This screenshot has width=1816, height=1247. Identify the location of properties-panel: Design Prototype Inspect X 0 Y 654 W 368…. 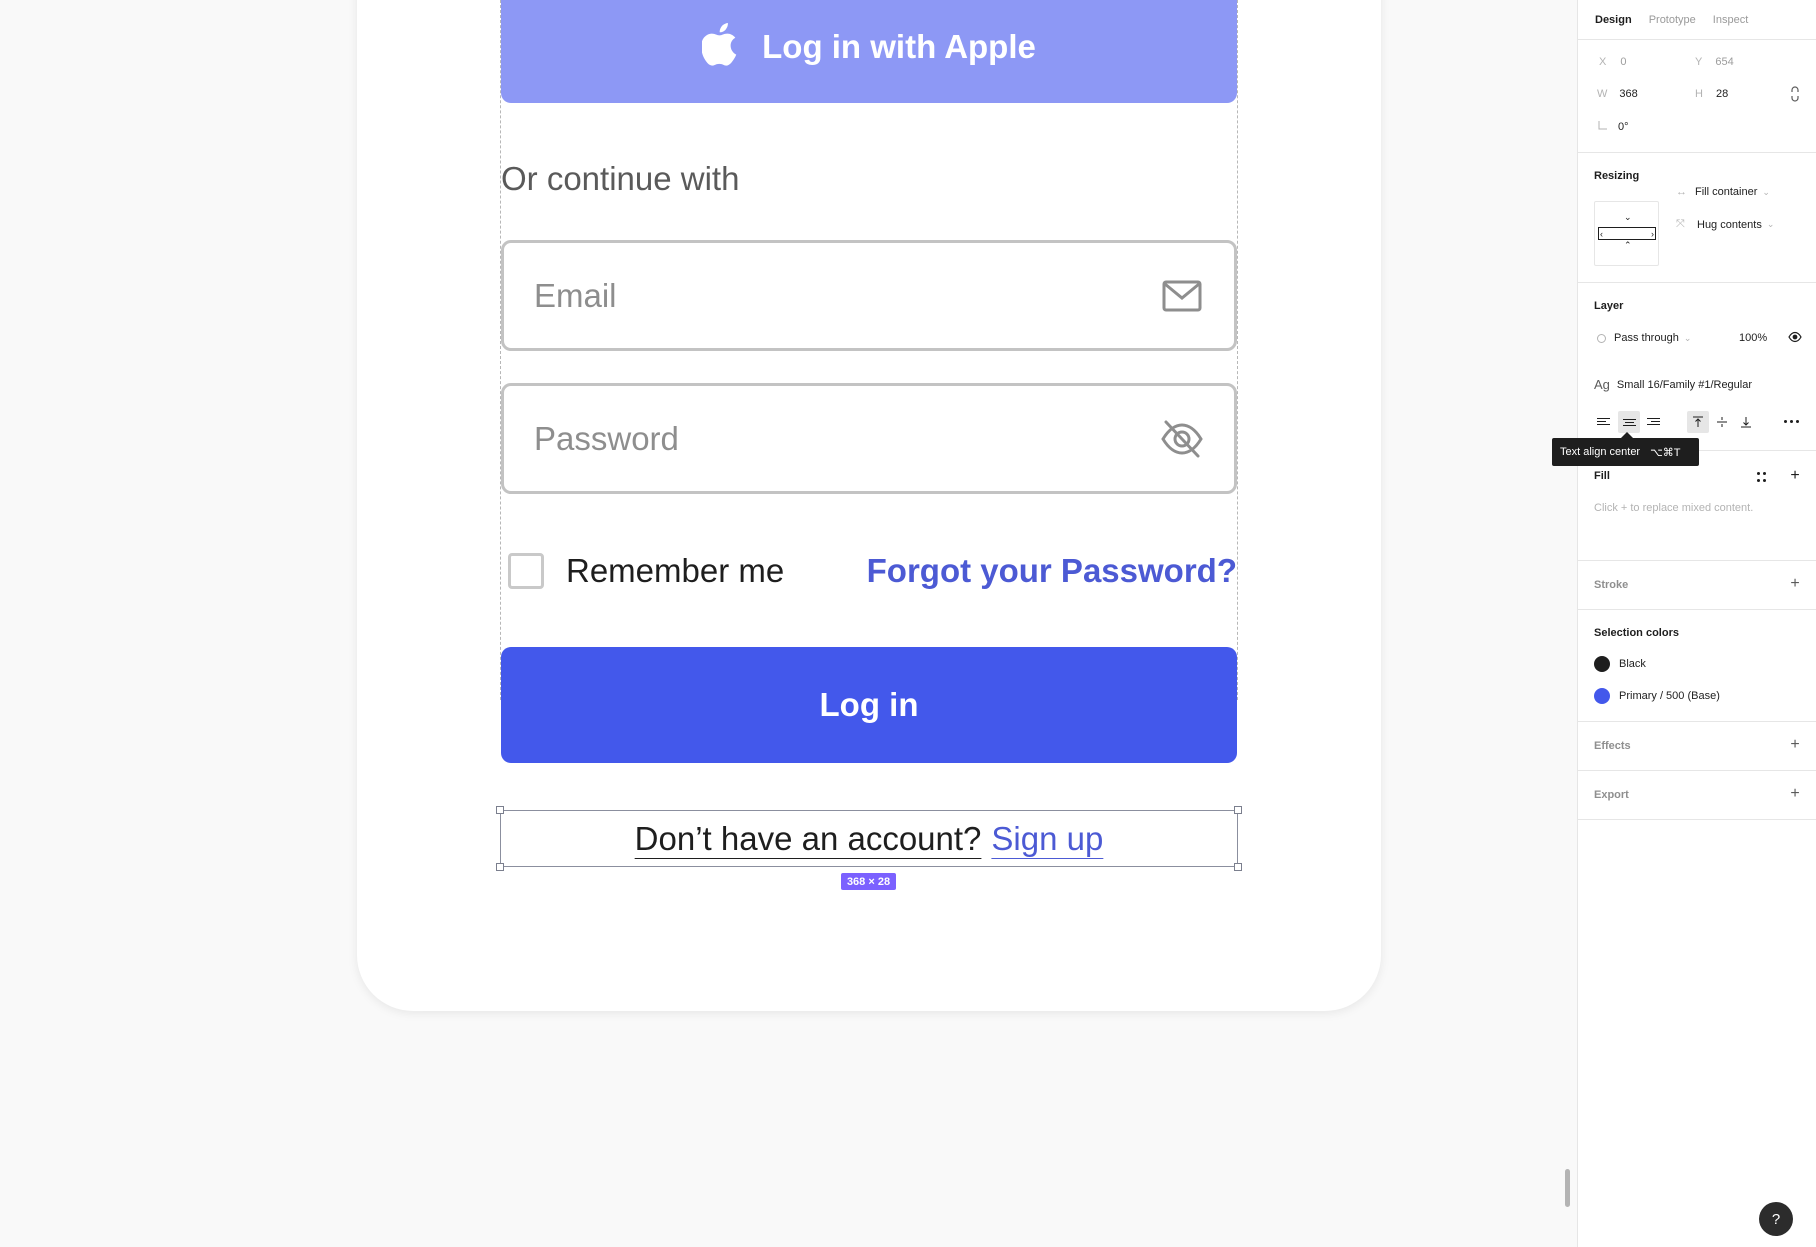
(1696, 623).